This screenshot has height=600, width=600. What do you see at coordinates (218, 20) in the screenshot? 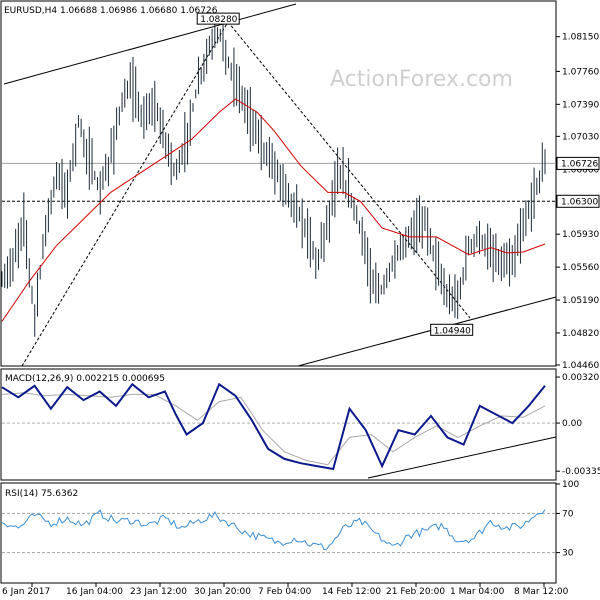
I see `annotation-label: 1.08280` at bounding box center [218, 20].